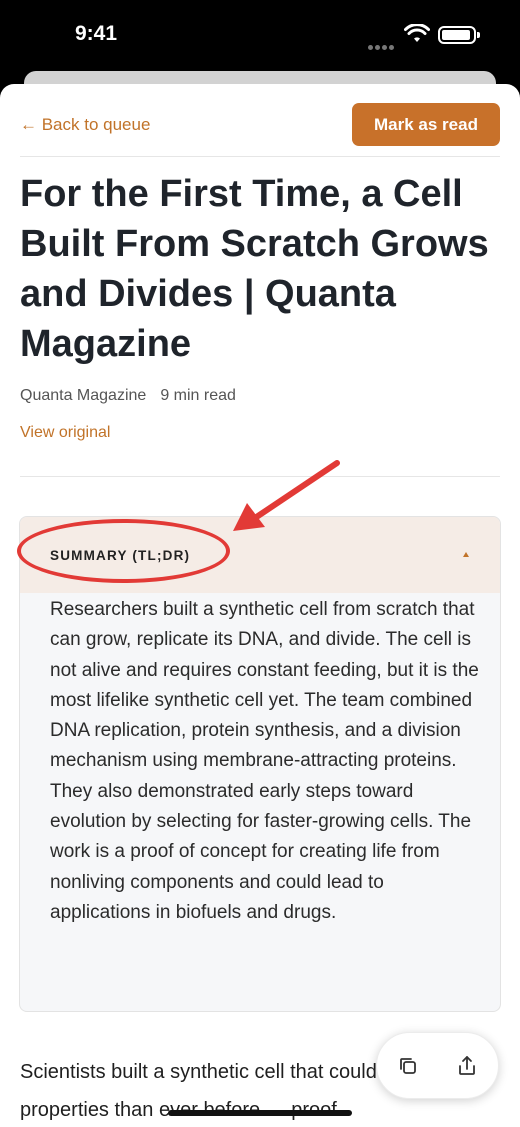 The width and height of the screenshot is (520, 1127). I want to click on article-meta: Quanta Magazine 9 min read, so click(128, 396).